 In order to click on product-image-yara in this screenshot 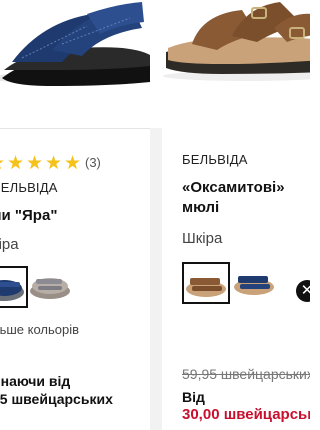, I will do `click(75, 56)`.